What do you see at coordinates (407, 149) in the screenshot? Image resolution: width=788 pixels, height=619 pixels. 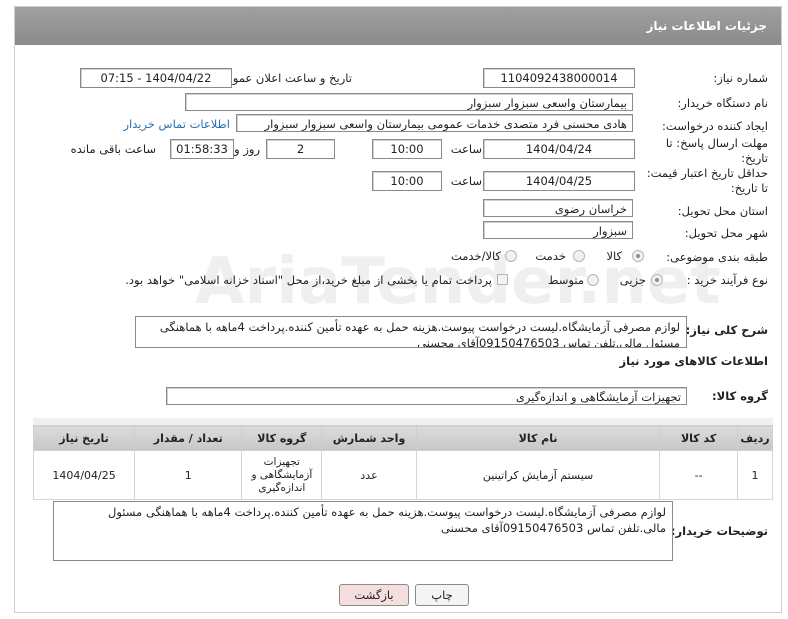 I see `deadline-time-field: 10:00` at bounding box center [407, 149].